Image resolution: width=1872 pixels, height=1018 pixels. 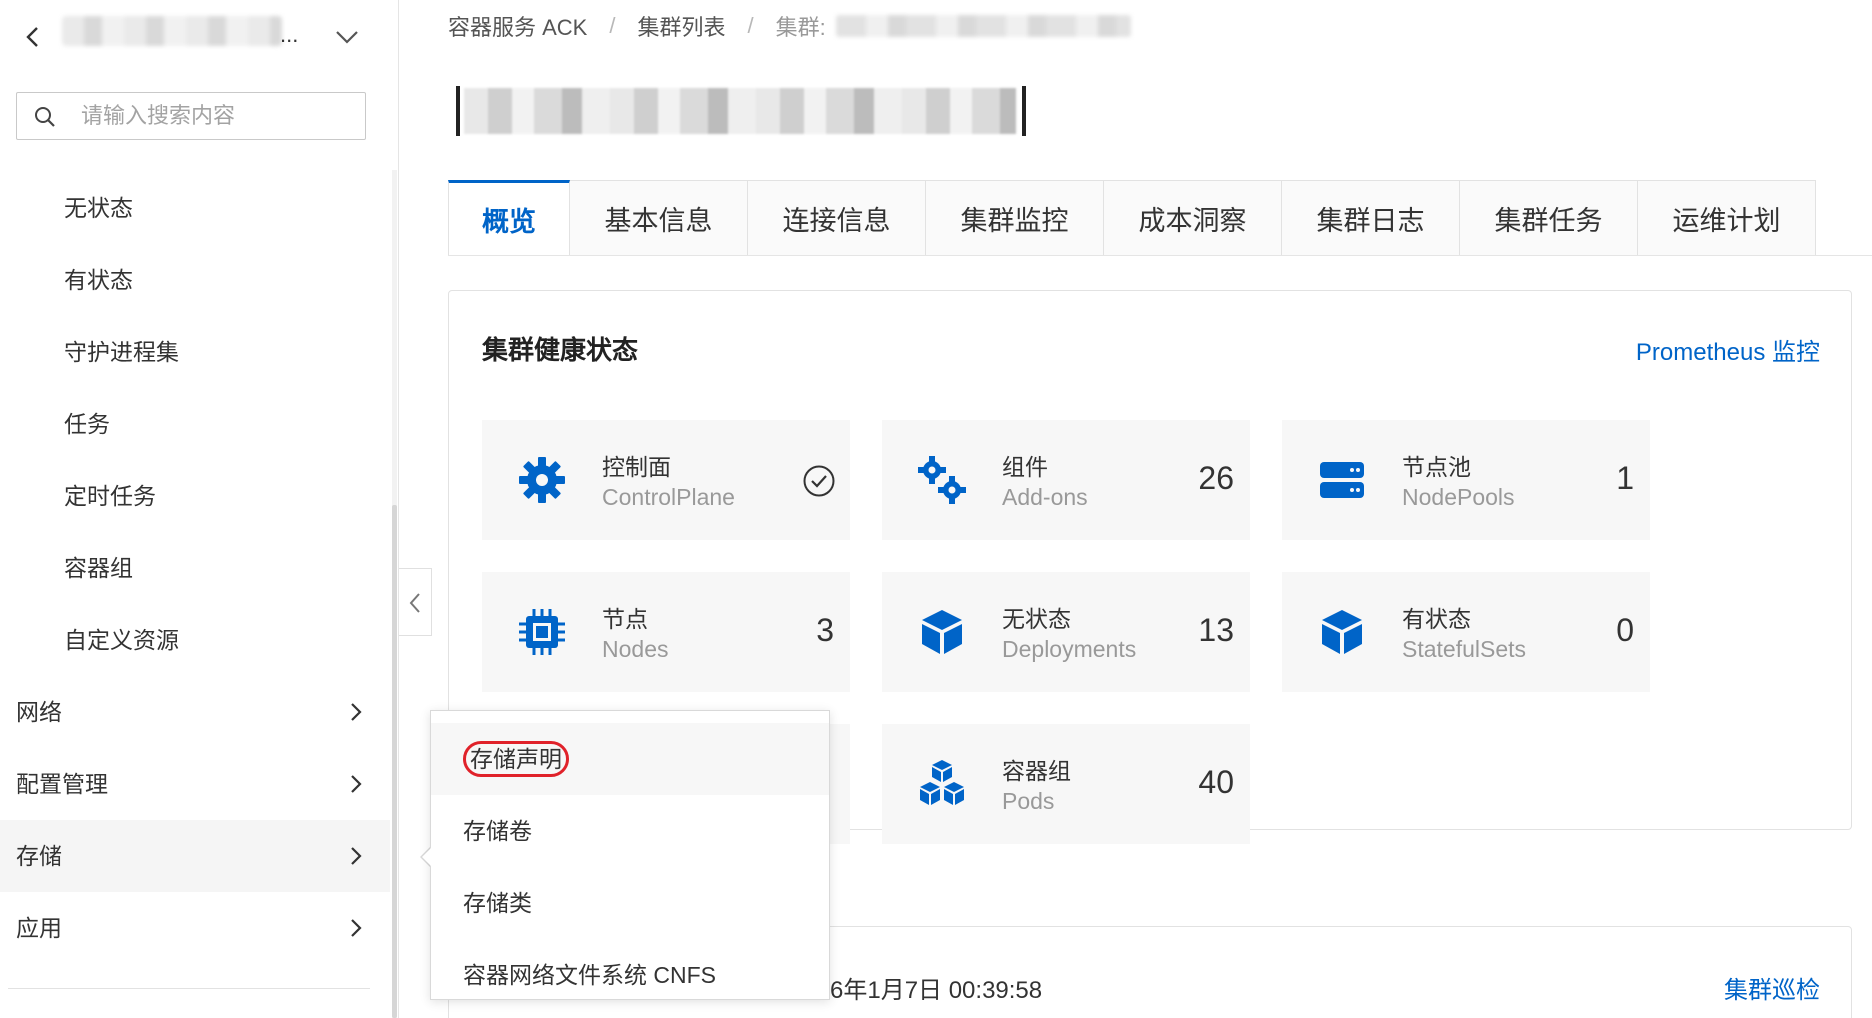 What do you see at coordinates (668, 497) in the screenshot?
I see `tile-subtitle: ControlPlane` at bounding box center [668, 497].